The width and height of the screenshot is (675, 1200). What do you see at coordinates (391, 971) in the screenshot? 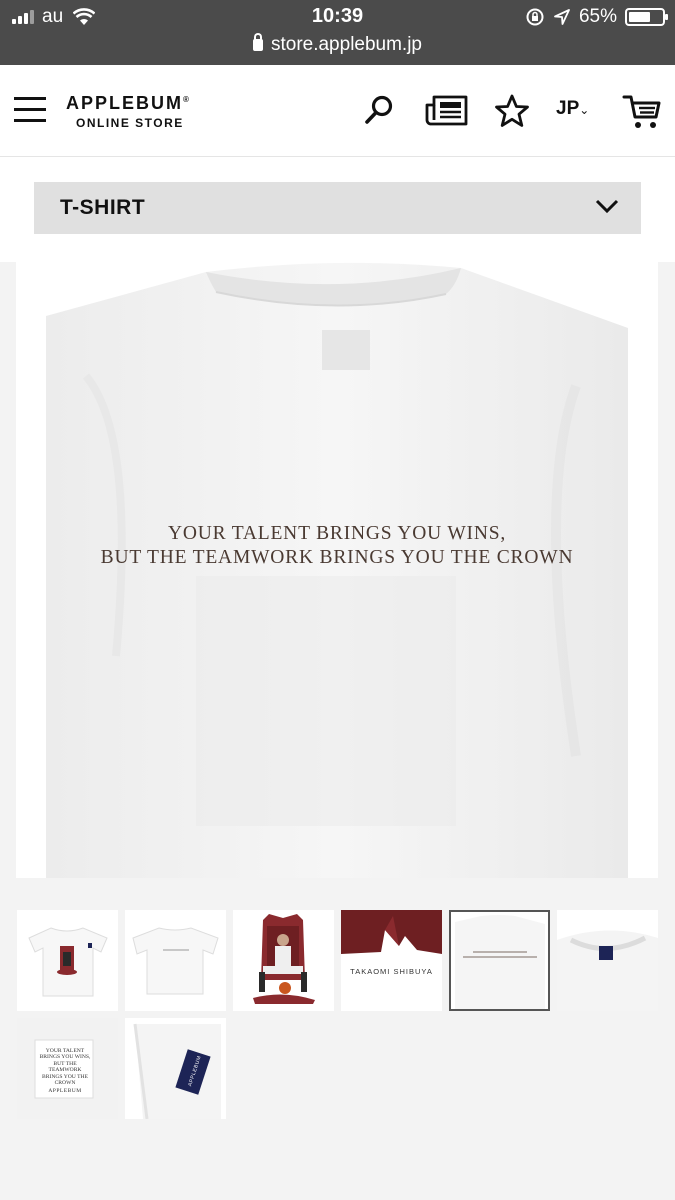
I see `artist-credit-text: TAKAOMI SHIBUYA` at bounding box center [391, 971].